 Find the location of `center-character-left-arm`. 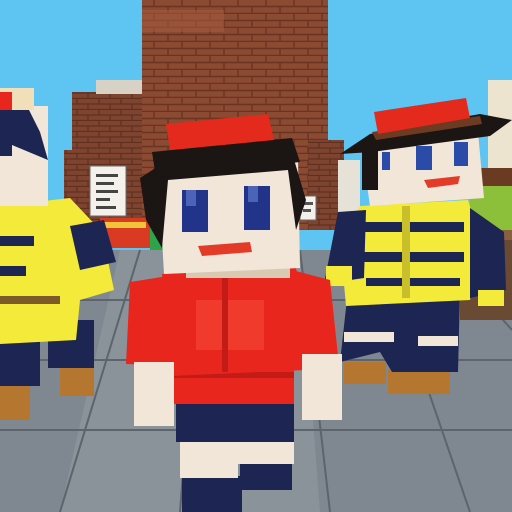

center-character-left-arm is located at coordinates (150, 321).